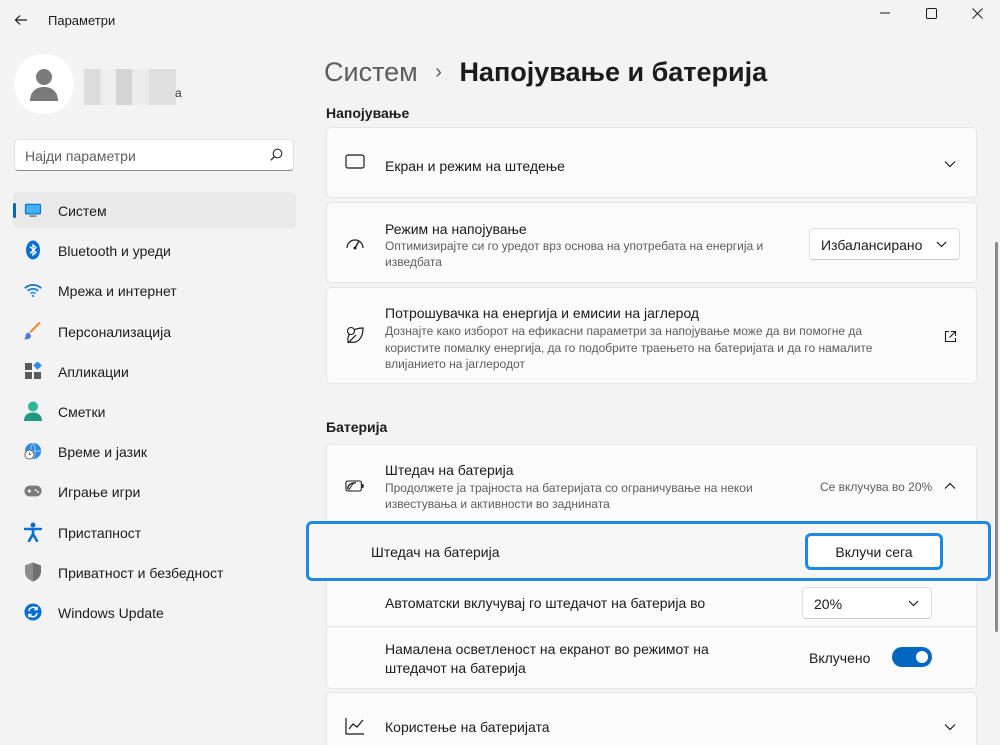 This screenshot has height=745, width=1000. I want to click on power-mode-dropdown: Избалансирано, so click(884, 244).